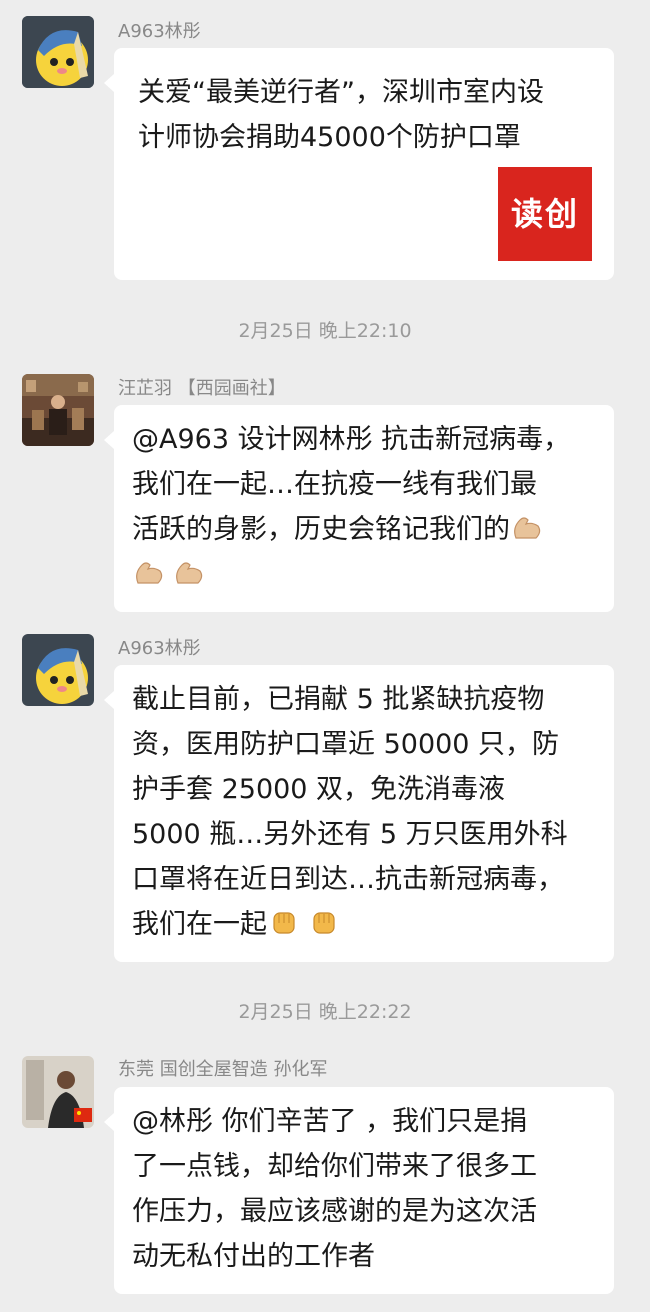 This screenshot has width=650, height=1312. What do you see at coordinates (338, 699) in the screenshot?
I see `message-text-line: 截止目前，已捐献 5 批紧缺抗疫物` at bounding box center [338, 699].